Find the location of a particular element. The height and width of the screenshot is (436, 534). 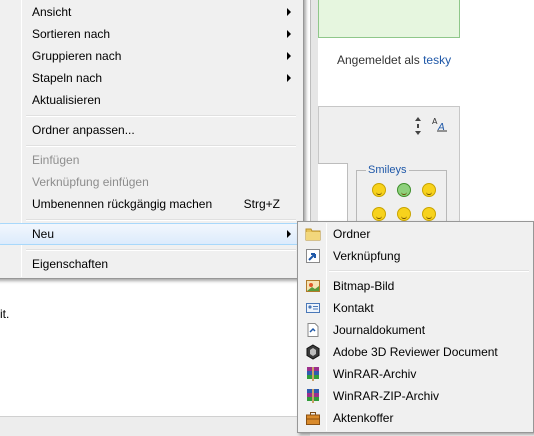

submenu-item-aktenkoffer: Aktenkoffer is located at coordinates (416, 418).